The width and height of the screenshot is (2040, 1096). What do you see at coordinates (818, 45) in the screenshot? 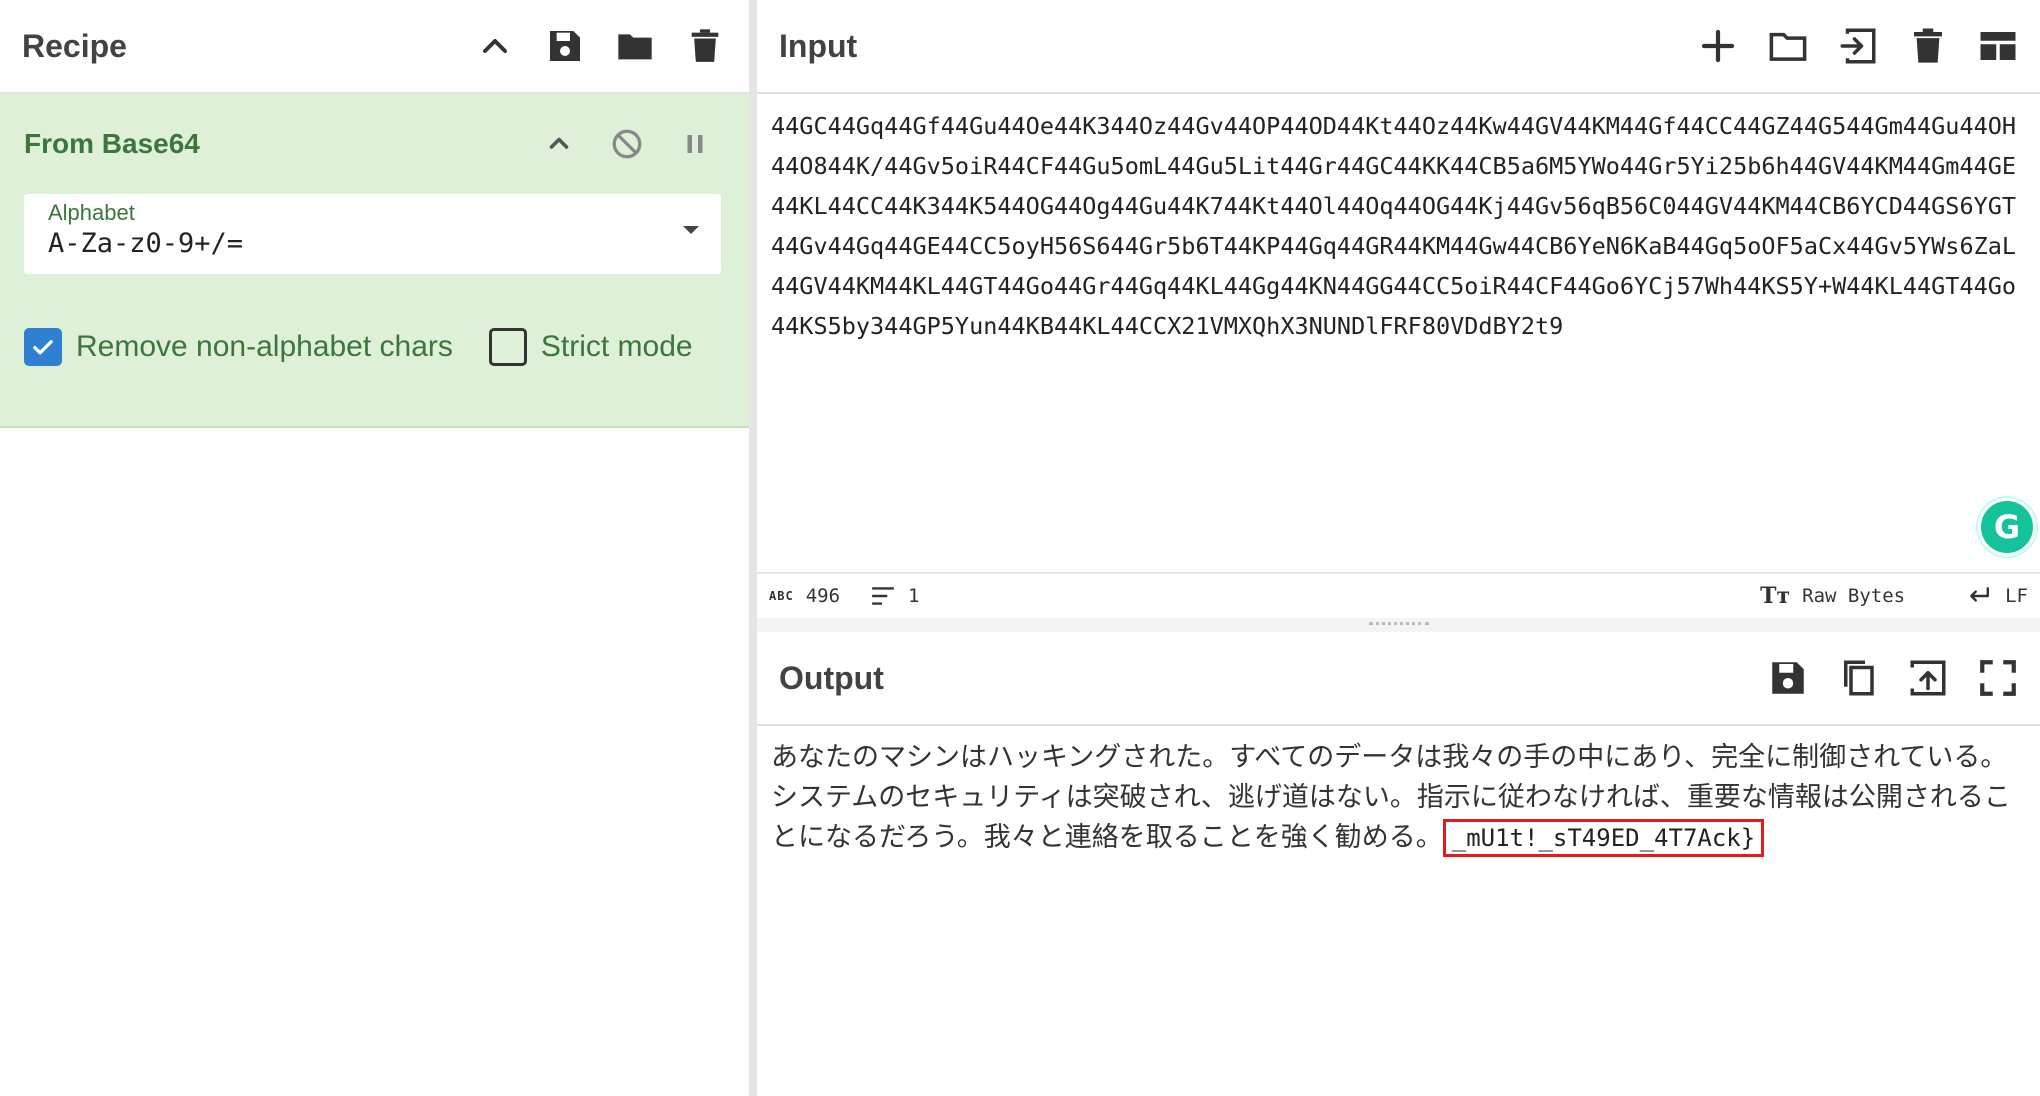
I see `input-title: Input` at bounding box center [818, 45].